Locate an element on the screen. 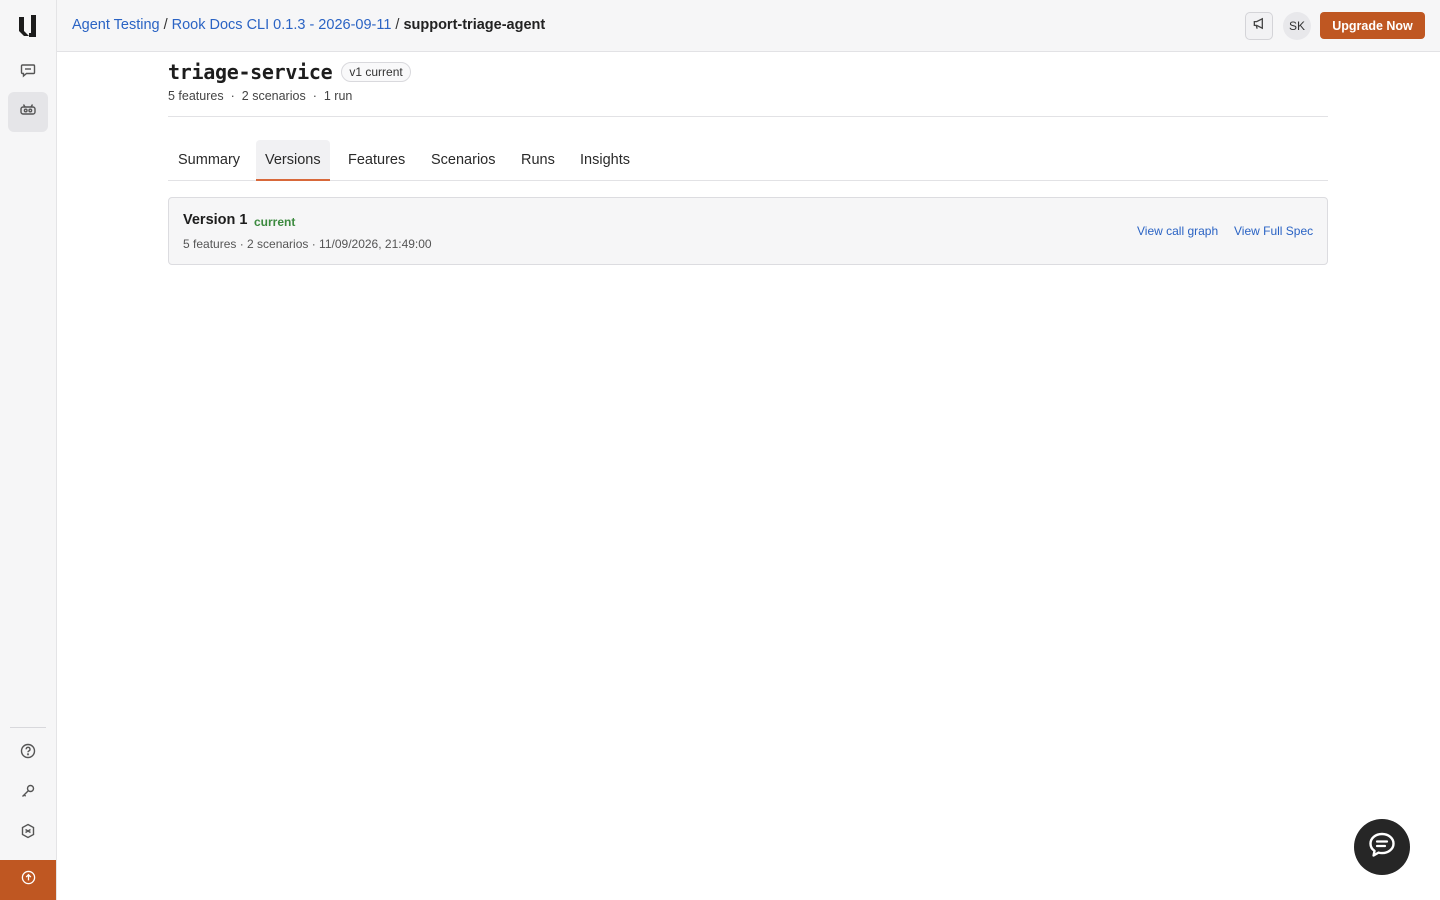 The image size is (1440, 900). breadcrumb-agent-testing: Agent Testing is located at coordinates (116, 25).